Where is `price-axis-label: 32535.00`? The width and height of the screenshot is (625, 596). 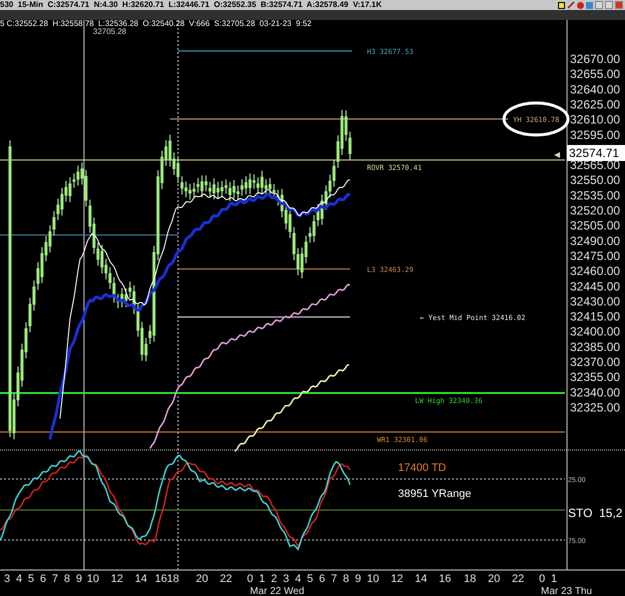 price-axis-label: 32535.00 is located at coordinates (595, 195).